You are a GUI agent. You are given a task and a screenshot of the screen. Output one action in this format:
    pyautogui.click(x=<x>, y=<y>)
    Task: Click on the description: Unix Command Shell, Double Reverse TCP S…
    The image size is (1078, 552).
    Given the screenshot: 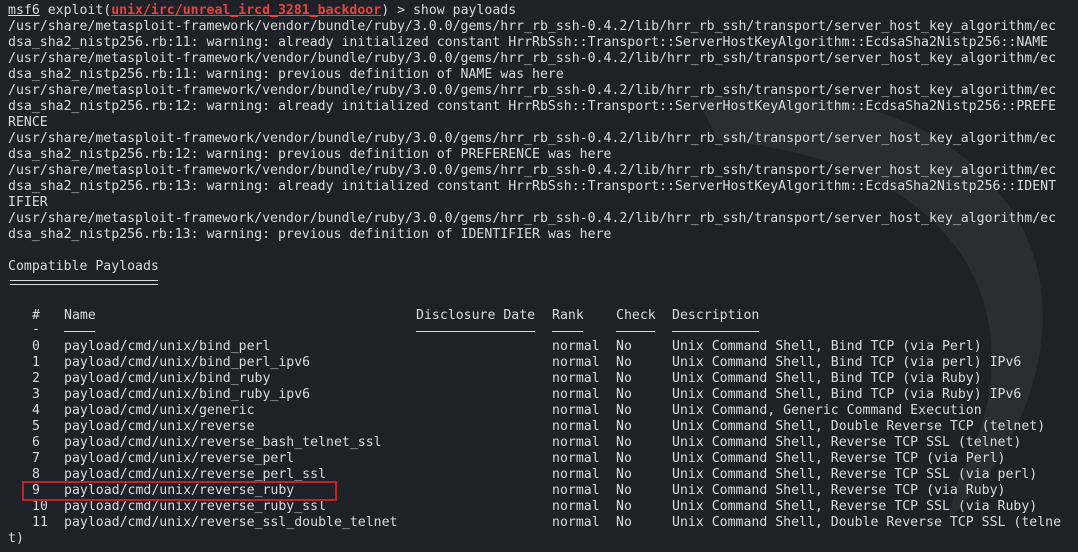 What is the action you would take?
    pyautogui.click(x=867, y=522)
    